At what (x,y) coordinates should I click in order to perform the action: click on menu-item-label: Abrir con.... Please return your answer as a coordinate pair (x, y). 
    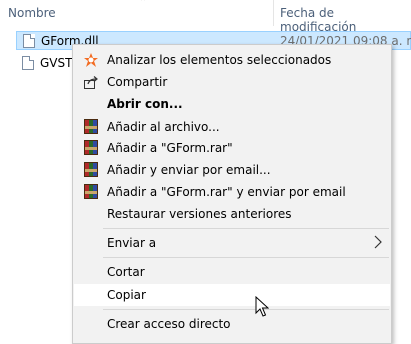
    Looking at the image, I should click on (145, 104).